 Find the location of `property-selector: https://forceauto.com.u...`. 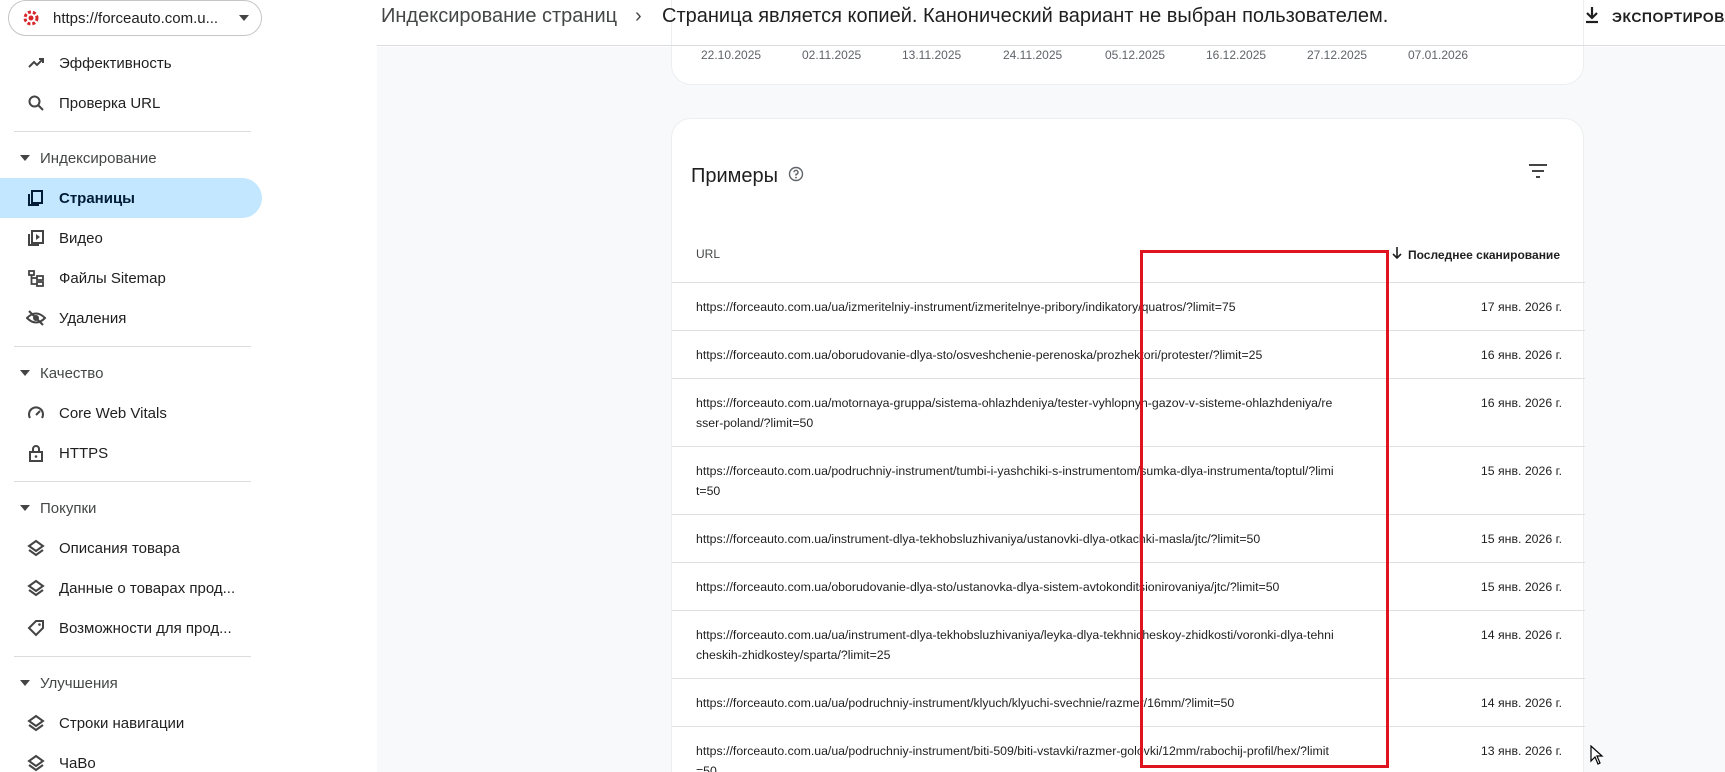

property-selector: https://forceauto.com.u... is located at coordinates (135, 18).